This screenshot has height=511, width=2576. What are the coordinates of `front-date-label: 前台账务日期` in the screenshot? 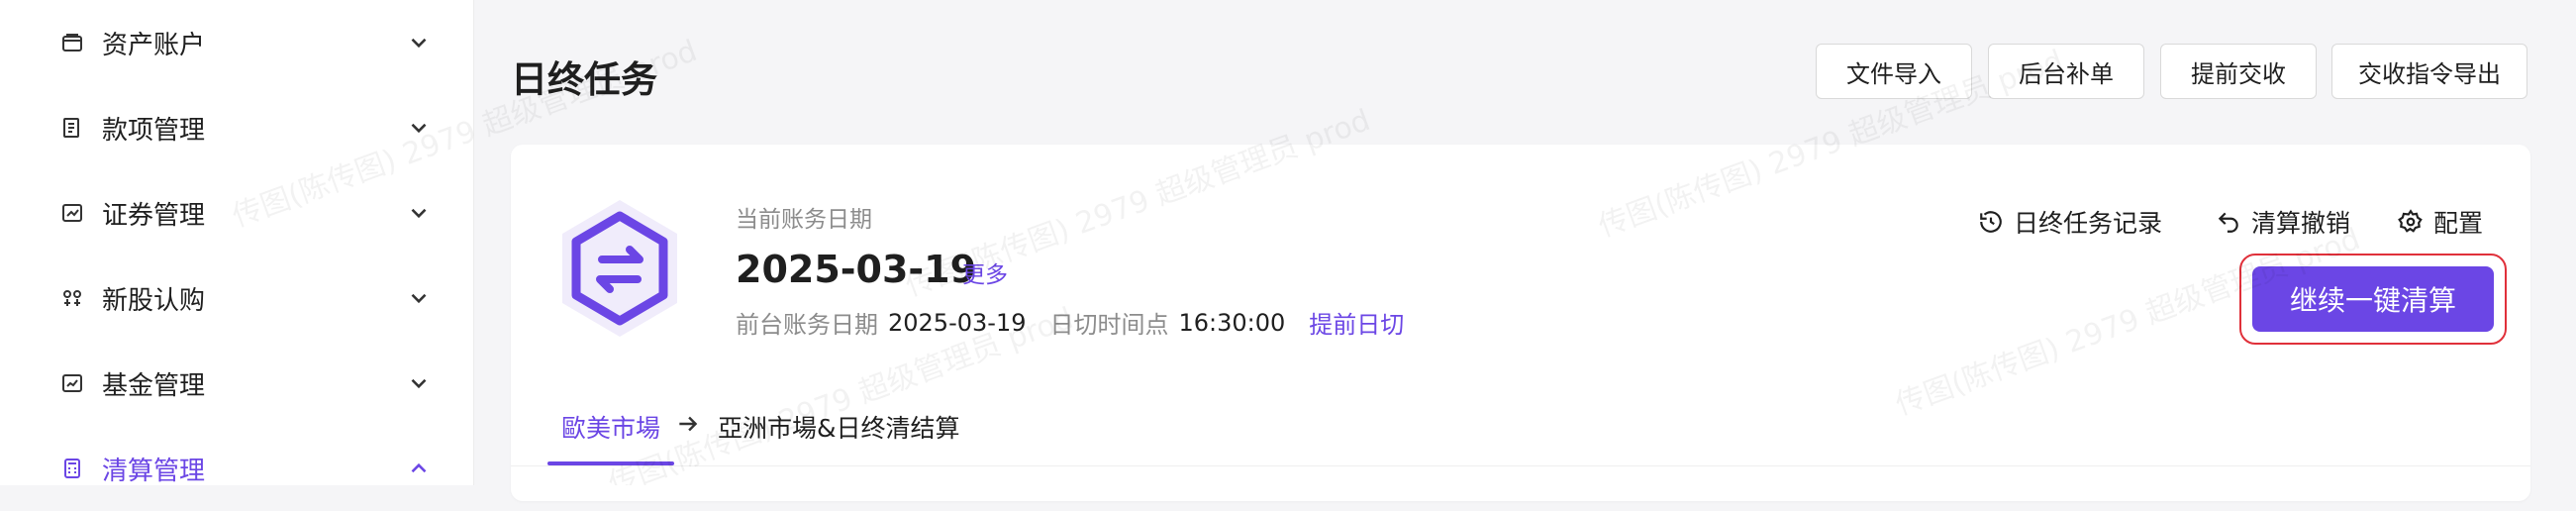 It's located at (807, 325).